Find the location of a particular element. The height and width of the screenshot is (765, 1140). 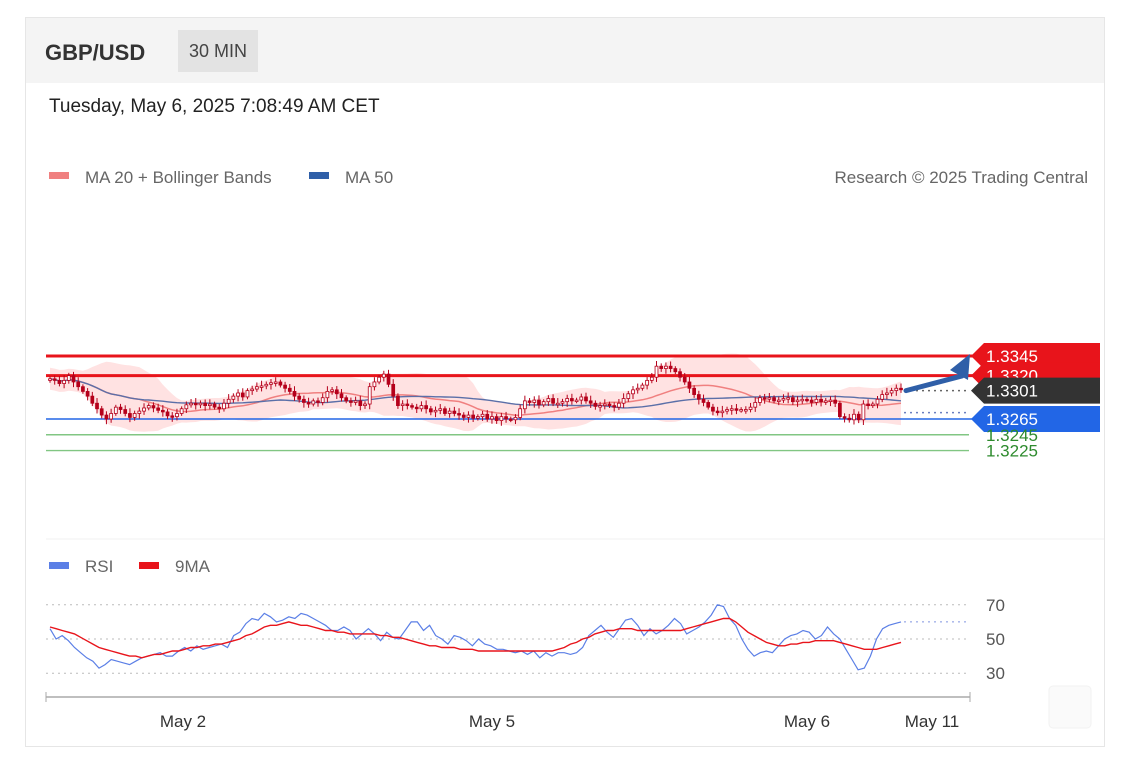

ma50-legend-label: MA 50 is located at coordinates (369, 177).